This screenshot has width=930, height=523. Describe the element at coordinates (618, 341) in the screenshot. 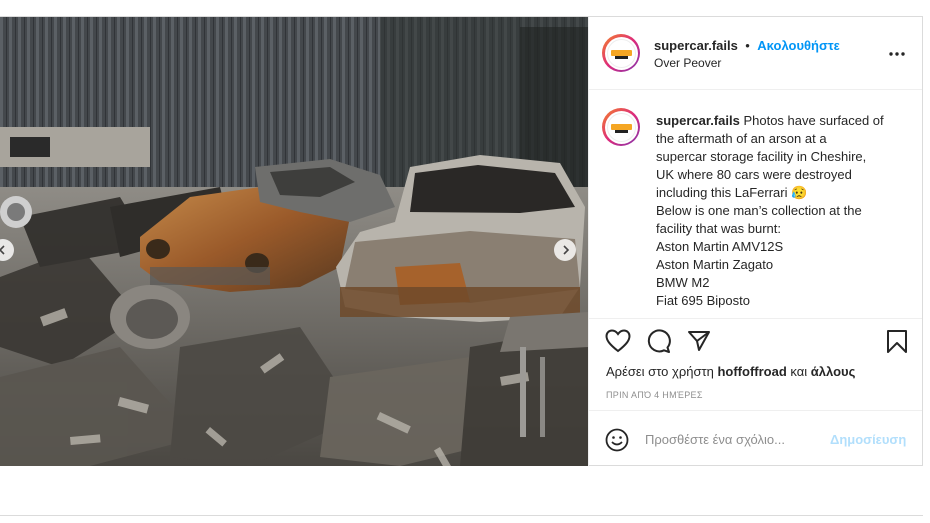

I see `heart-icon` at that location.